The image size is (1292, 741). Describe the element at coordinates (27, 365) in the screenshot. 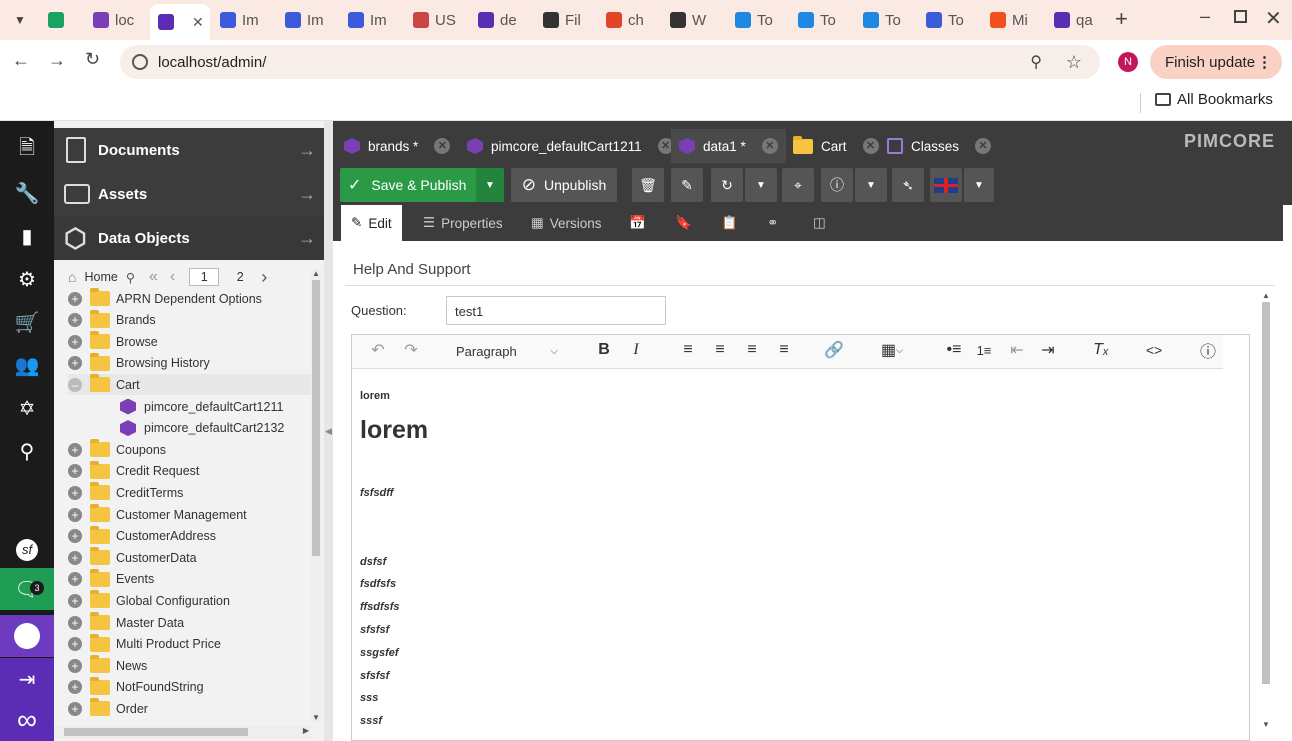

I see `users-icon: 👥` at that location.